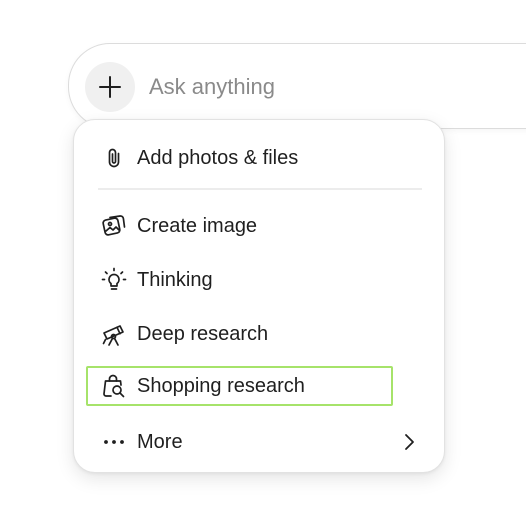 This screenshot has width=526, height=526. I want to click on menu-item-shopping-research: Shopping research, so click(239, 386).